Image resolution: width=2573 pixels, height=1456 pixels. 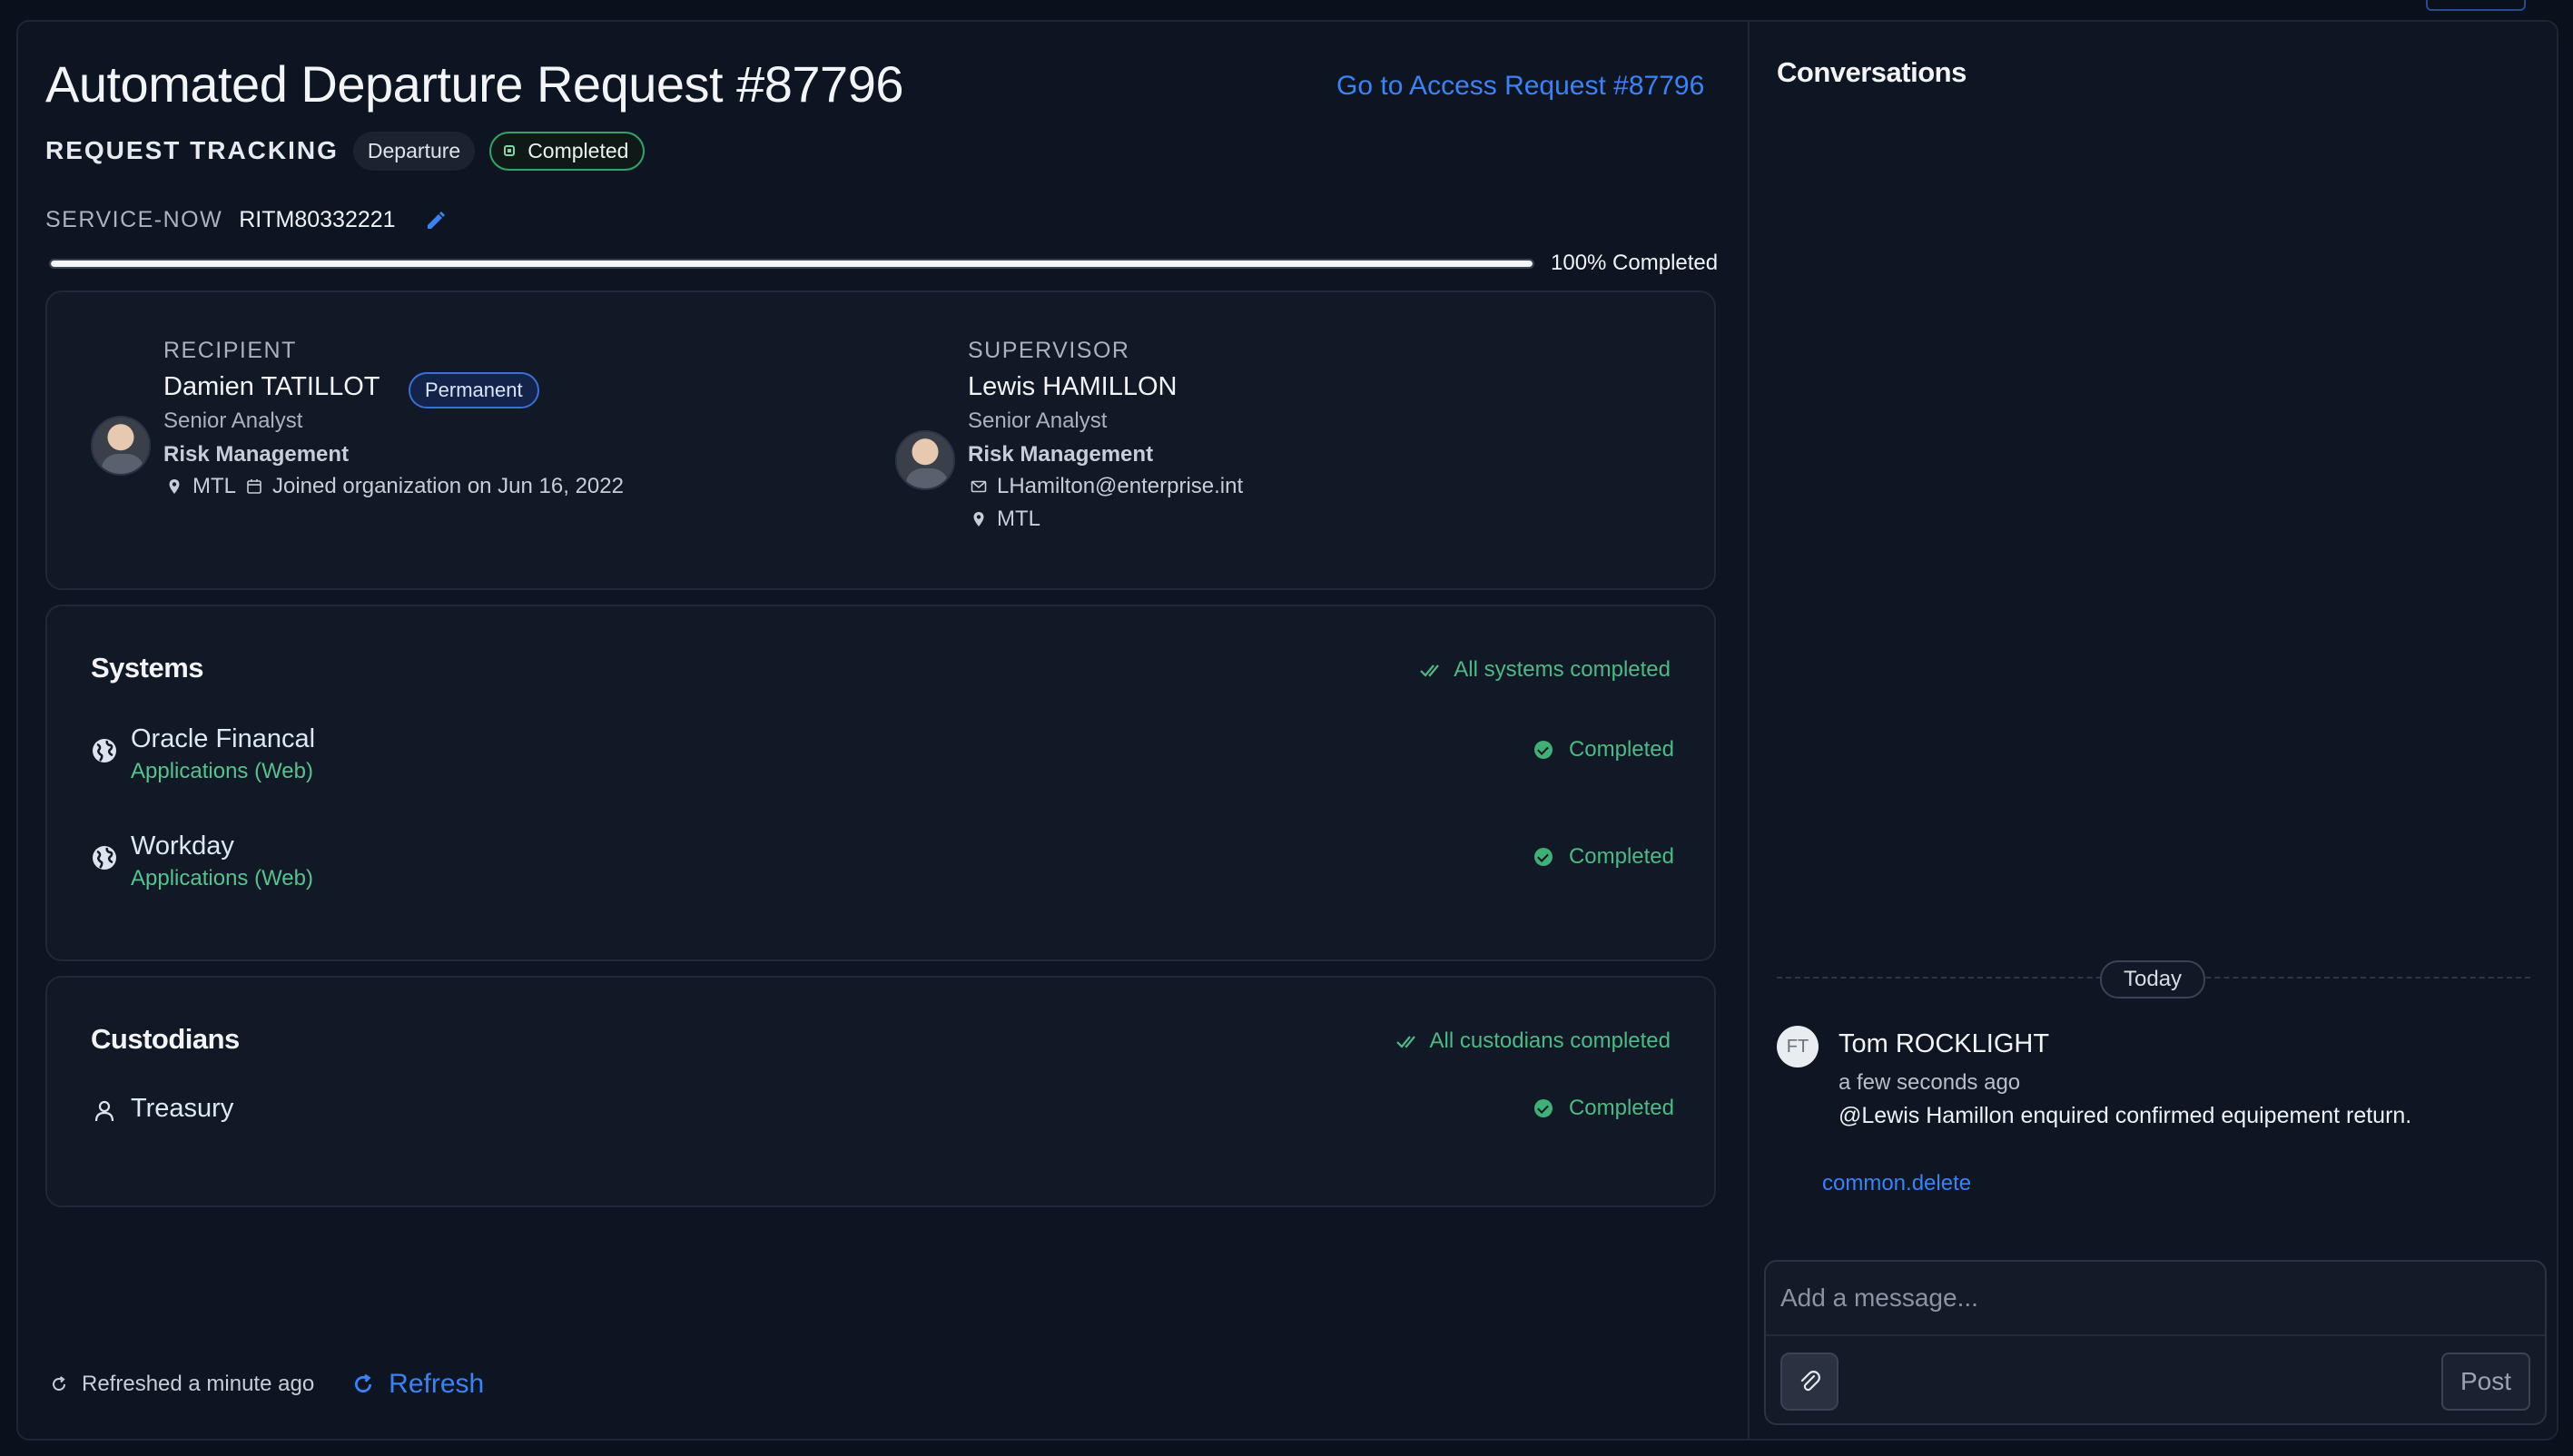 What do you see at coordinates (364, 1382) in the screenshot?
I see `refresh-icon` at bounding box center [364, 1382].